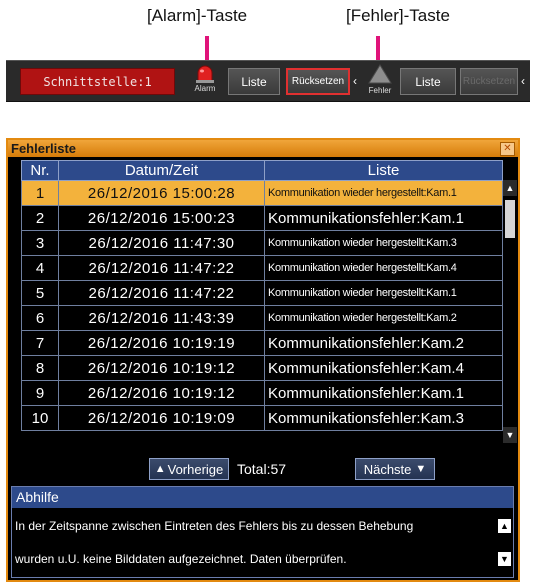  What do you see at coordinates (383, 318) in the screenshot?
I see `row-entry: Kommunikation wieder hergestellt:Kam.2` at bounding box center [383, 318].